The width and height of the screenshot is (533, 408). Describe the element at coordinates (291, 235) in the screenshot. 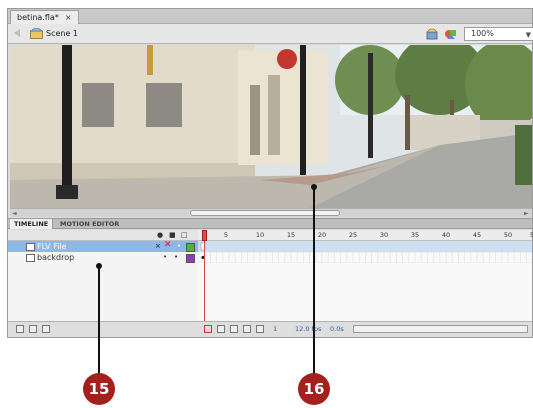

I see `ruler-label: 15` at that location.